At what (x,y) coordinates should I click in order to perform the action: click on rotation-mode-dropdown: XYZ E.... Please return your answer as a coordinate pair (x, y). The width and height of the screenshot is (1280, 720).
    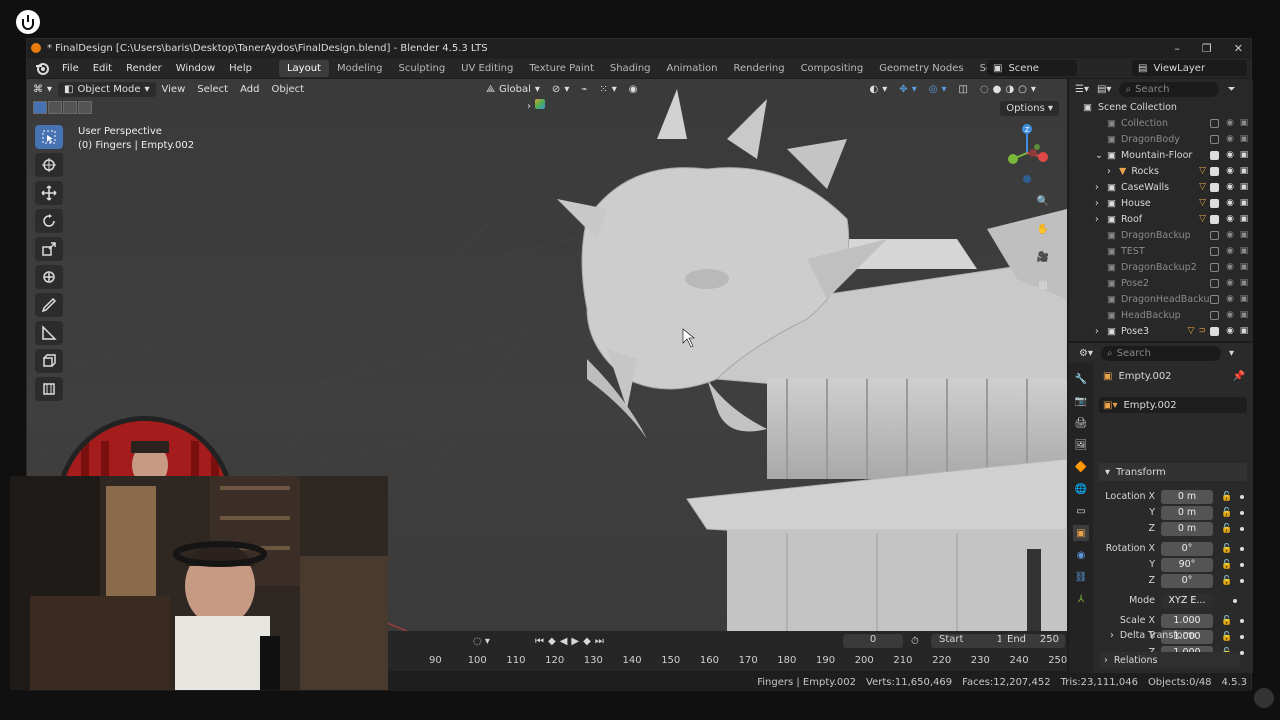
    Looking at the image, I should click on (1187, 600).